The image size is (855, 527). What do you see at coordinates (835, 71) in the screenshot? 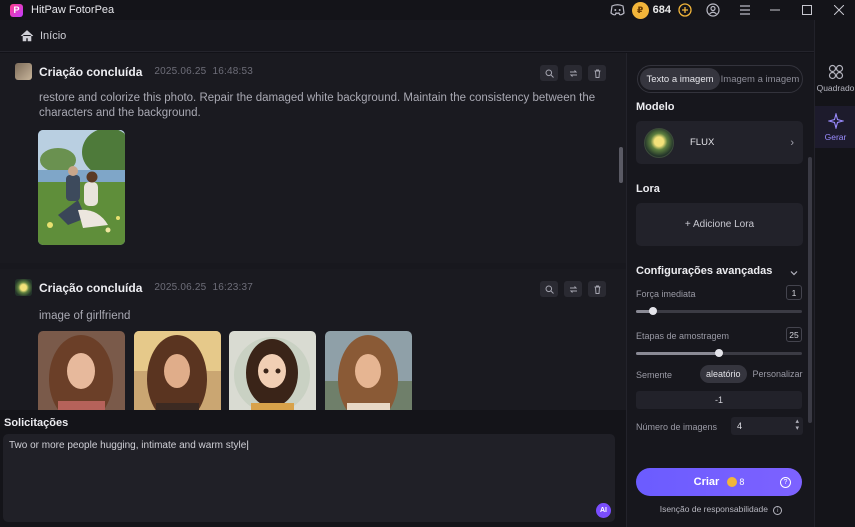
I see `grid-icon` at bounding box center [835, 71].